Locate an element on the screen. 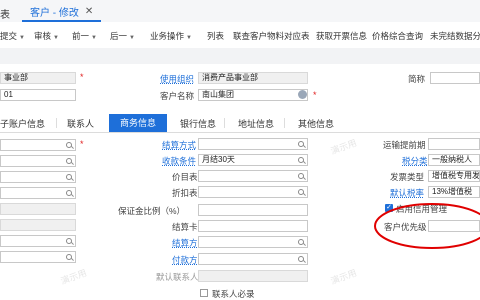  tab-partial-label: 表 is located at coordinates (5, 13).